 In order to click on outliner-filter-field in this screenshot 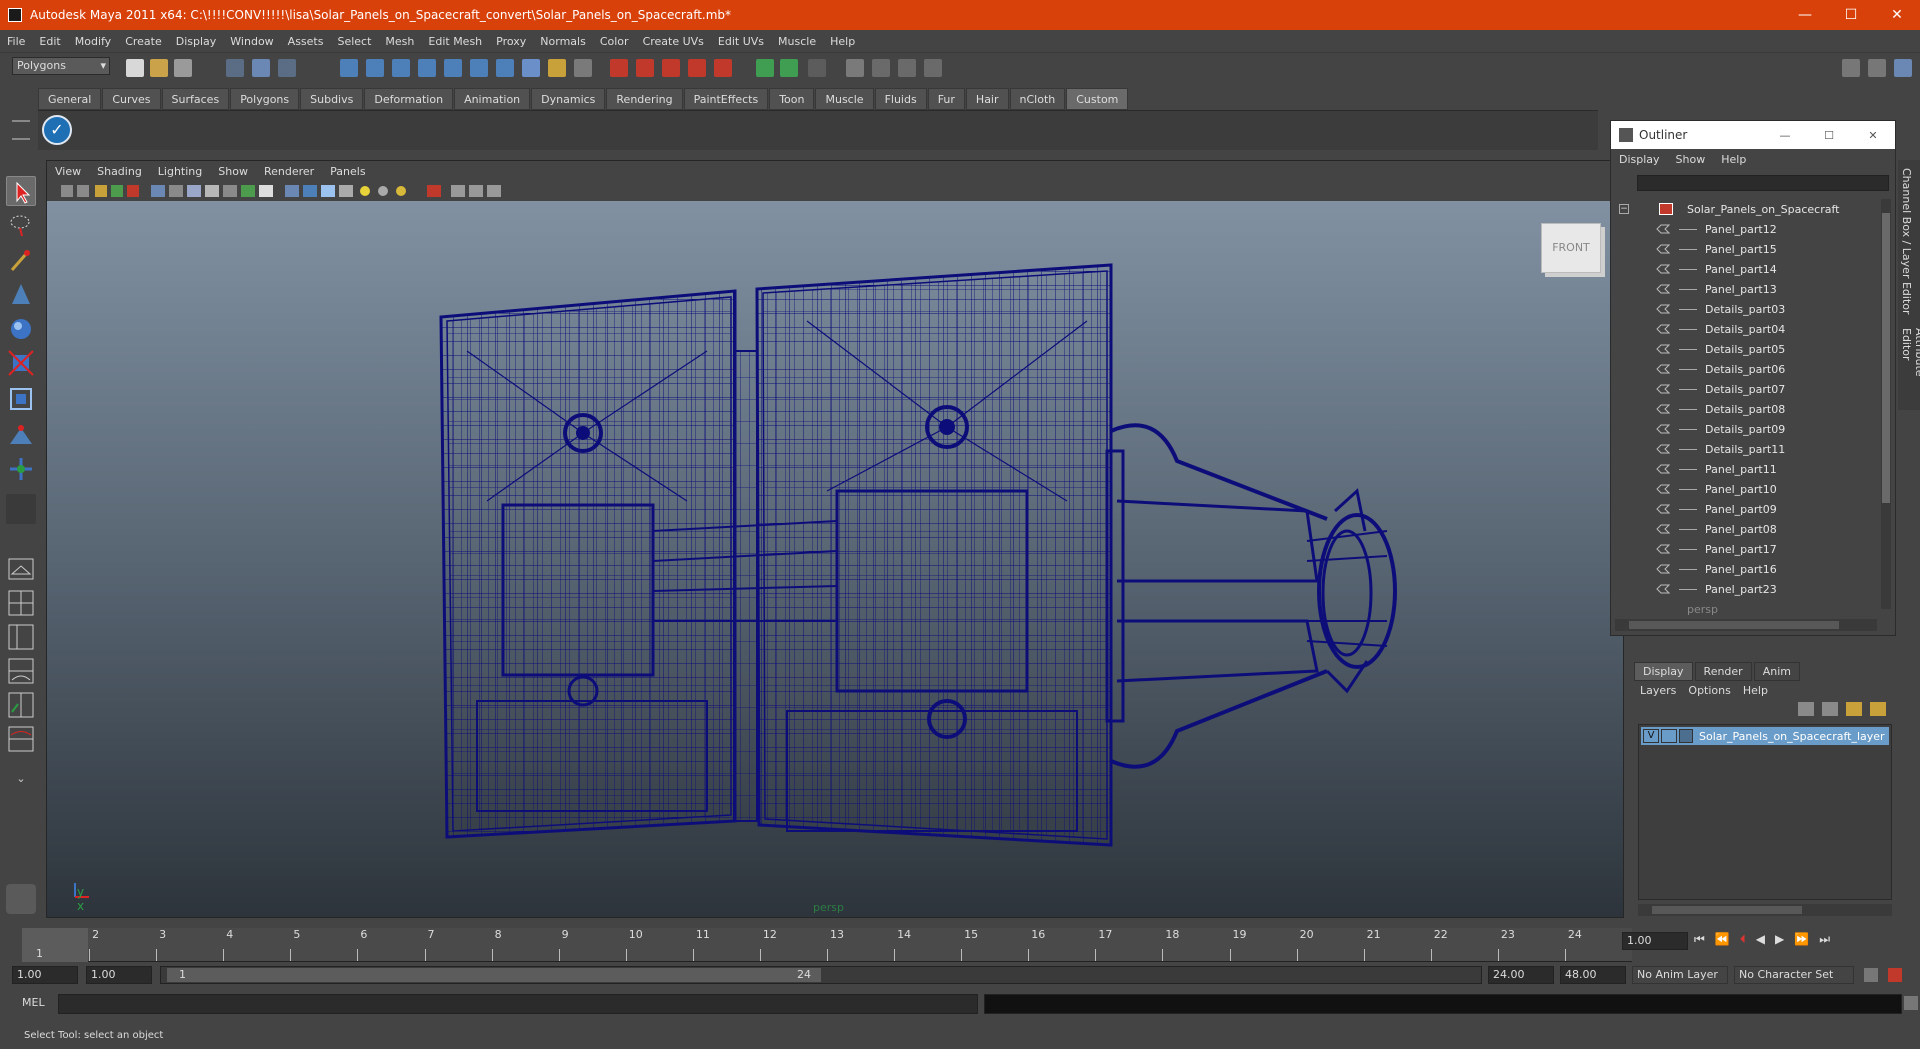, I will do `click(1763, 183)`.